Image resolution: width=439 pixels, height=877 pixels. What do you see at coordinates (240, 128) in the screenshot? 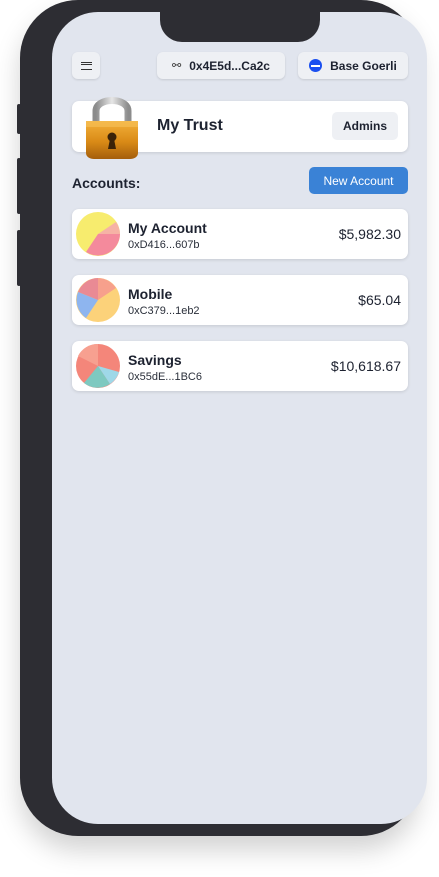
I see `trust-card: My Trust Admins` at bounding box center [240, 128].